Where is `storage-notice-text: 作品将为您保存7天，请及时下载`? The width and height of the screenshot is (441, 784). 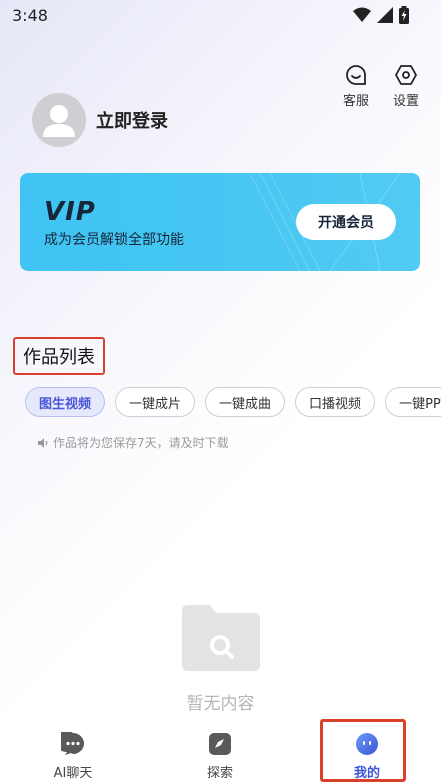 storage-notice-text: 作品将为您保存7天，请及时下载 is located at coordinates (141, 443).